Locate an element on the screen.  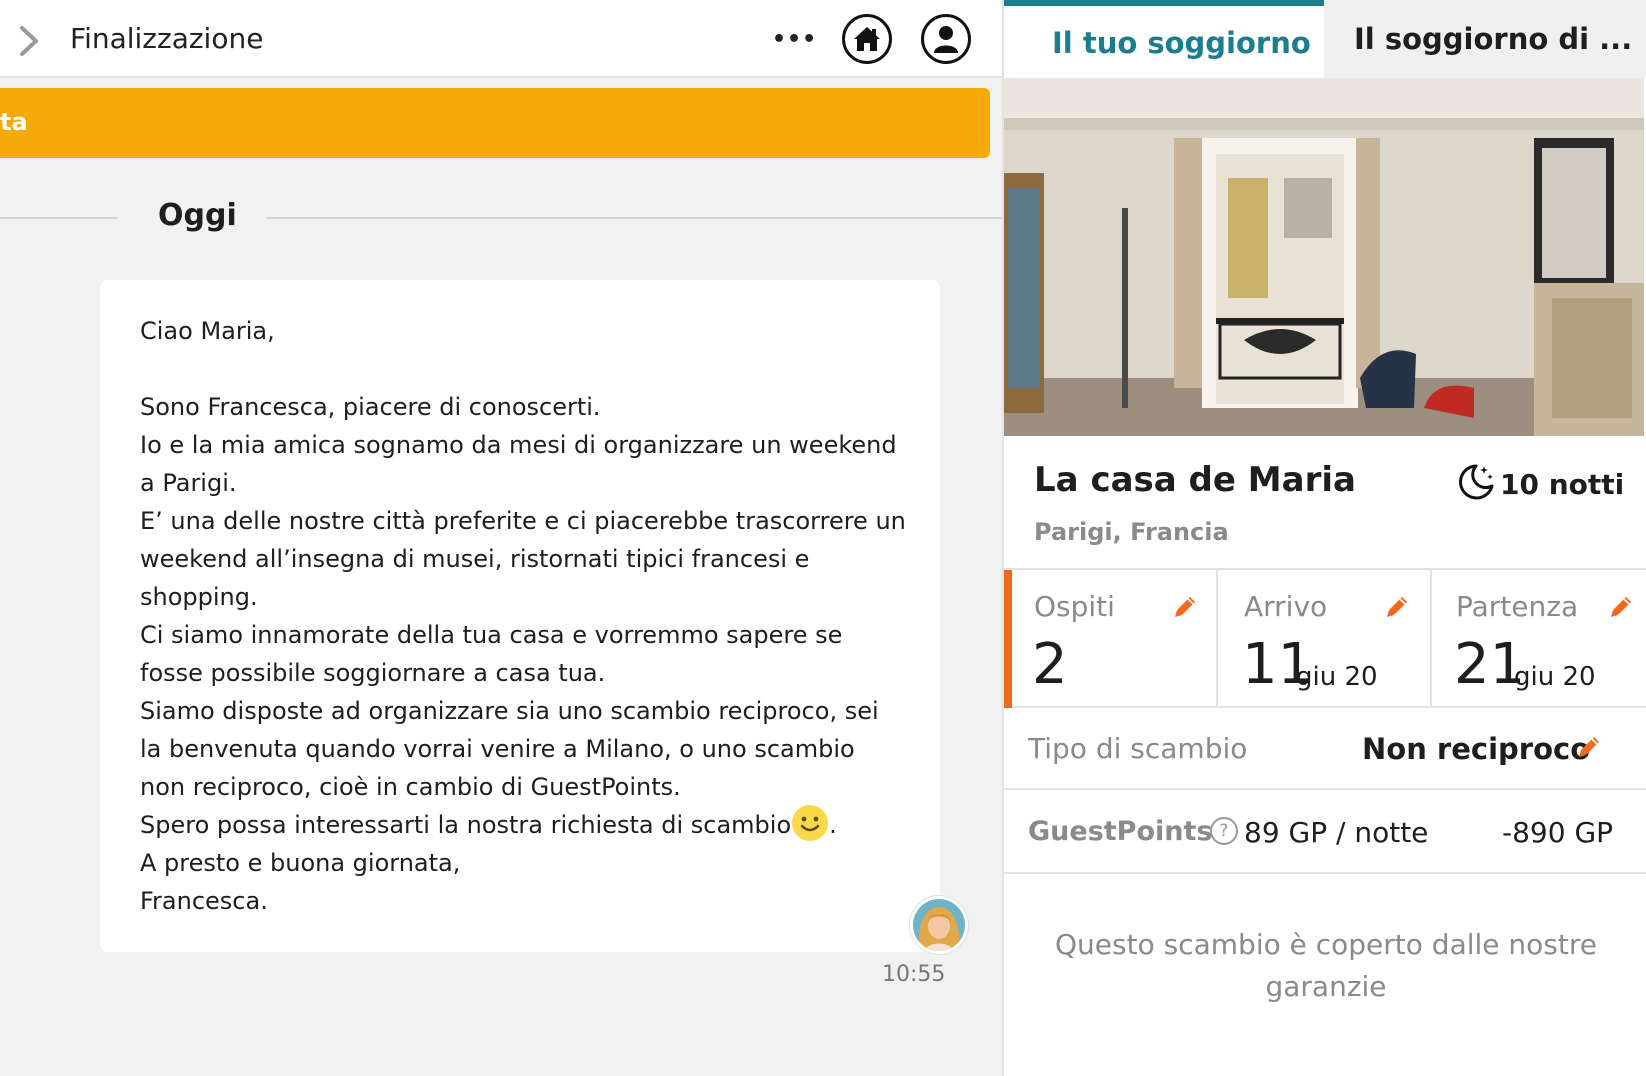
arrival-label: Arrivo is located at coordinates (1286, 606).